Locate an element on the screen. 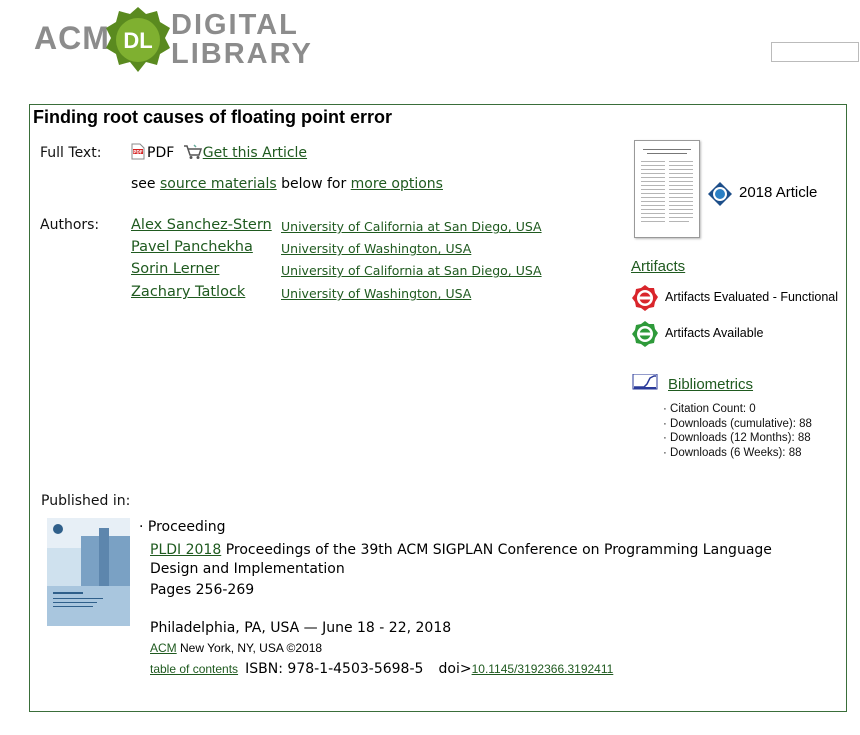 The image size is (860, 735). pdf-link: PDF is located at coordinates (160, 153).